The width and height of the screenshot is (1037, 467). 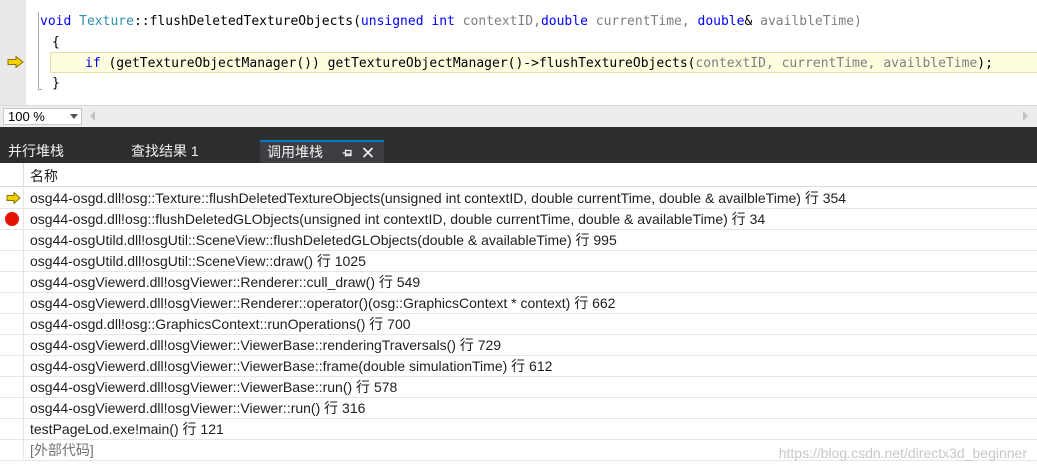 I want to click on keyword-int: int, so click(x=443, y=21).